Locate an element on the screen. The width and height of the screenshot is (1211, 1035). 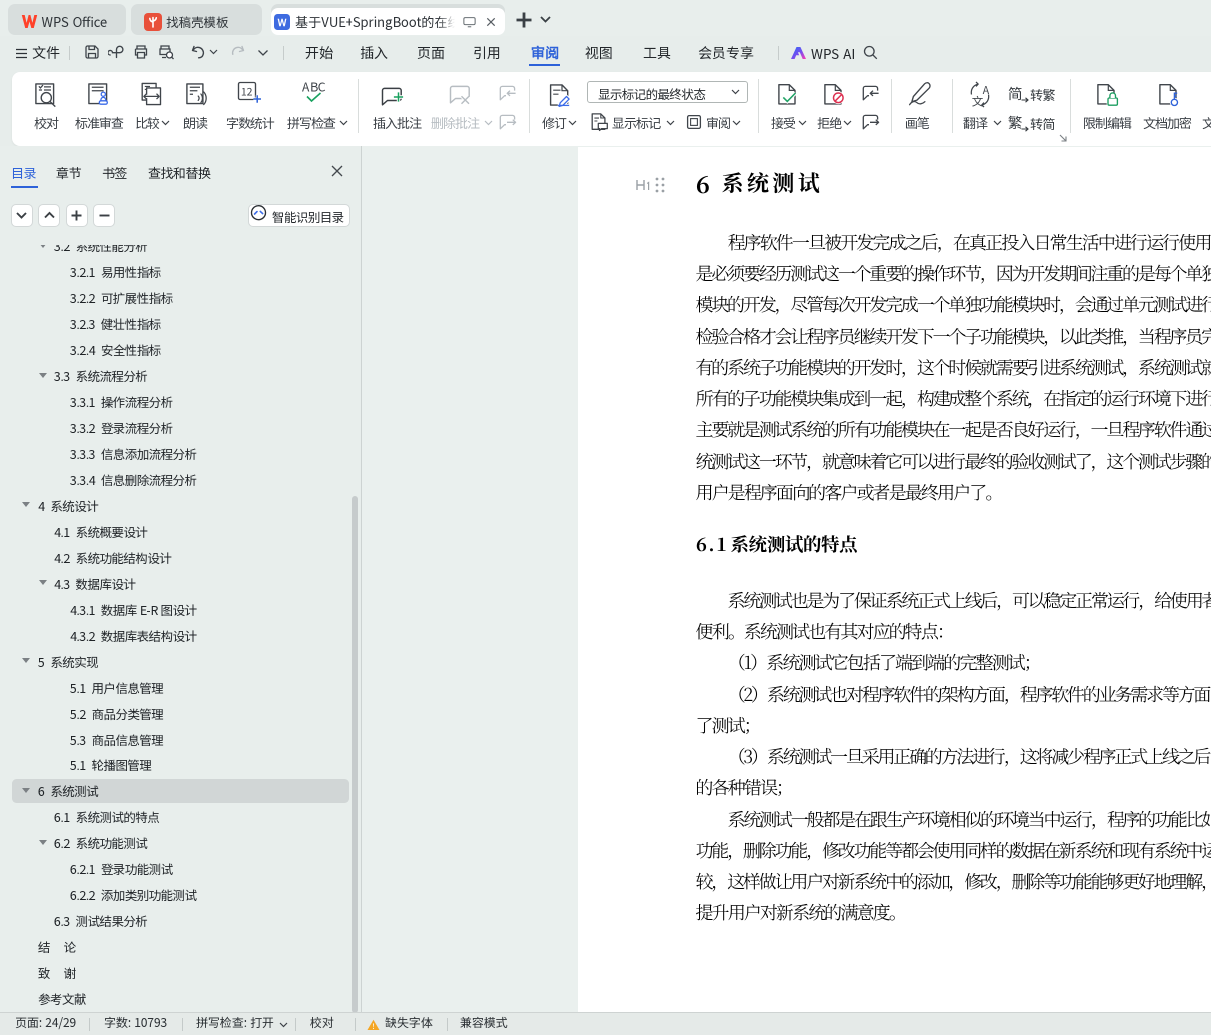
svg-text: 12 is located at coordinates (247, 91).